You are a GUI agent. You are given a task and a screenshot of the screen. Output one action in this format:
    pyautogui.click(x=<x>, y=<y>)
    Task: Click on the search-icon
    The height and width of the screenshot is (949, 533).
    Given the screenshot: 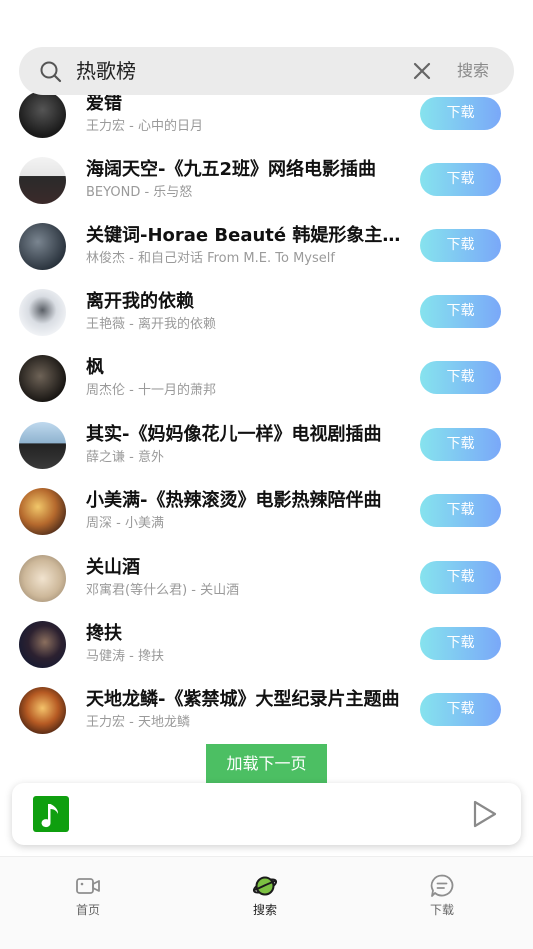 What is the action you would take?
    pyautogui.click(x=51, y=72)
    